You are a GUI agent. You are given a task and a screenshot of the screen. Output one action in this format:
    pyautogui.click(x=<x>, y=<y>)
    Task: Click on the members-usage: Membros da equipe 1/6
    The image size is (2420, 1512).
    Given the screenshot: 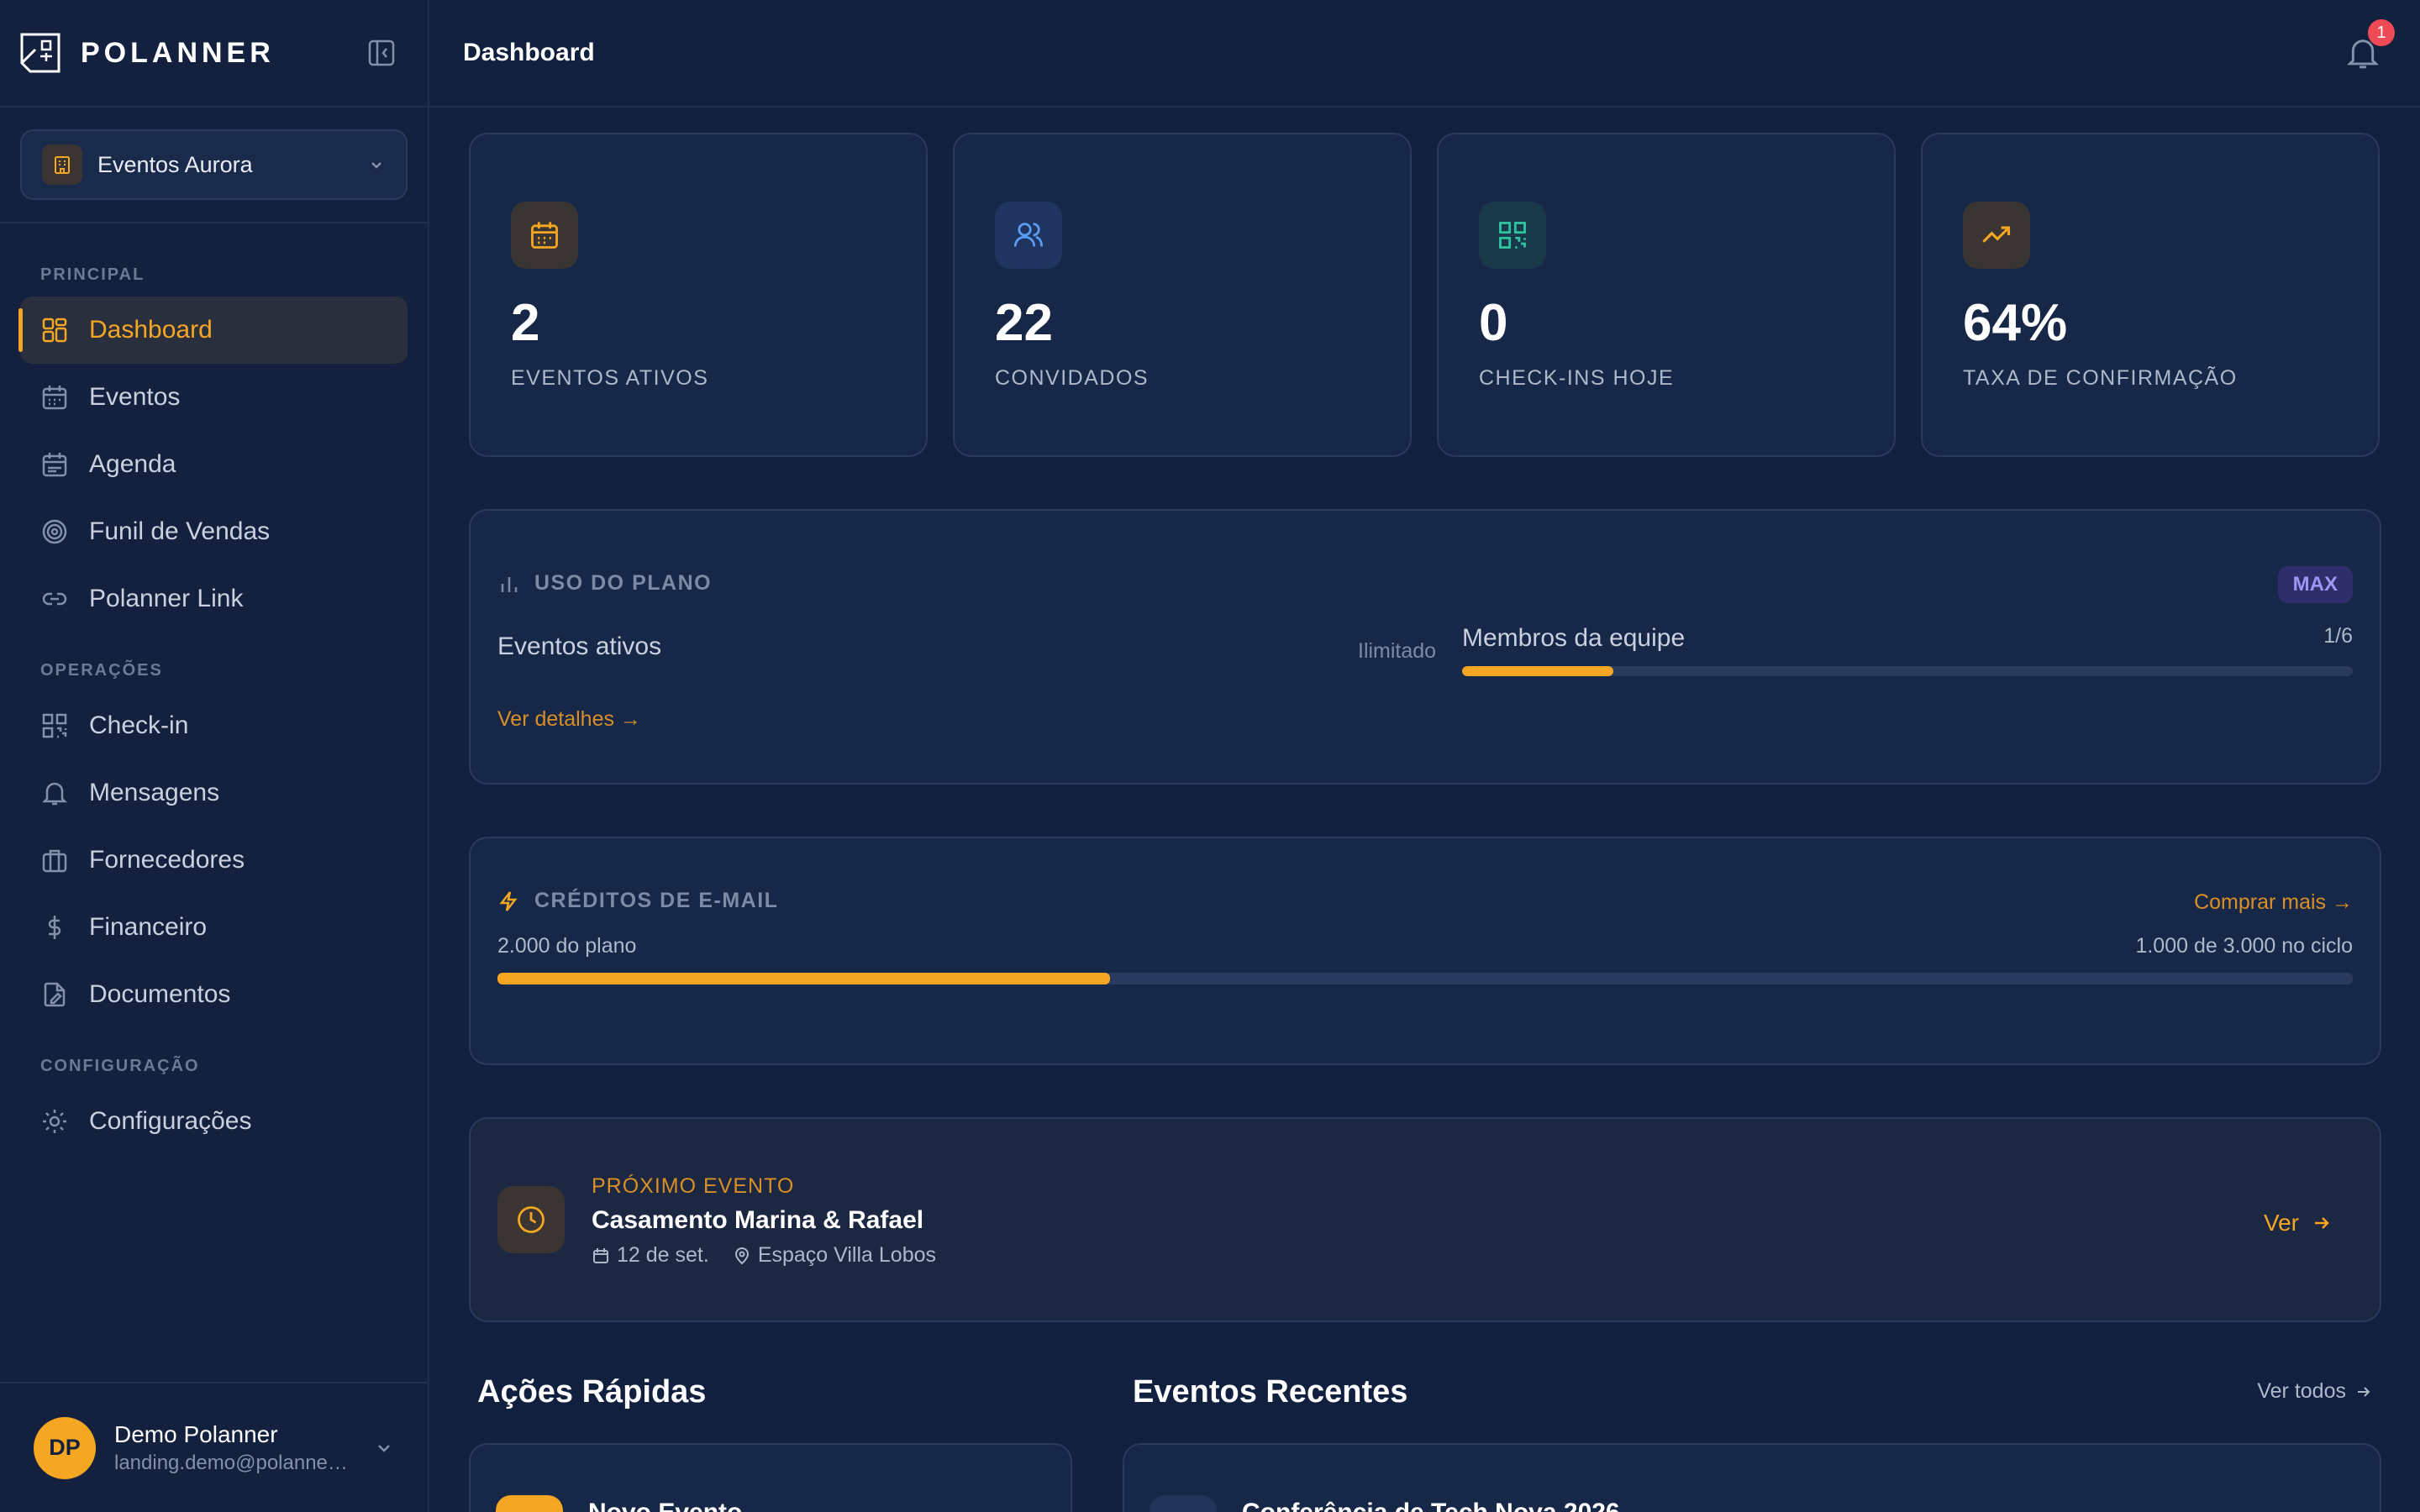 What is the action you would take?
    pyautogui.click(x=1908, y=650)
    